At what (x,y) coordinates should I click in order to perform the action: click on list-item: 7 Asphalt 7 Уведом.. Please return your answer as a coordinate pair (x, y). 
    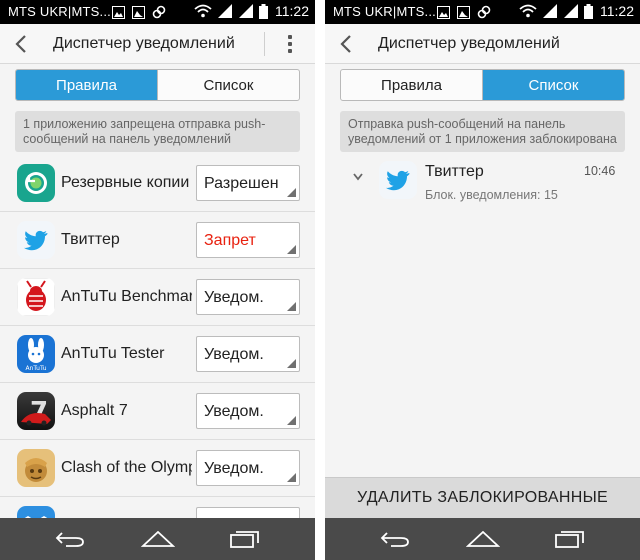
    Looking at the image, I should click on (157, 411).